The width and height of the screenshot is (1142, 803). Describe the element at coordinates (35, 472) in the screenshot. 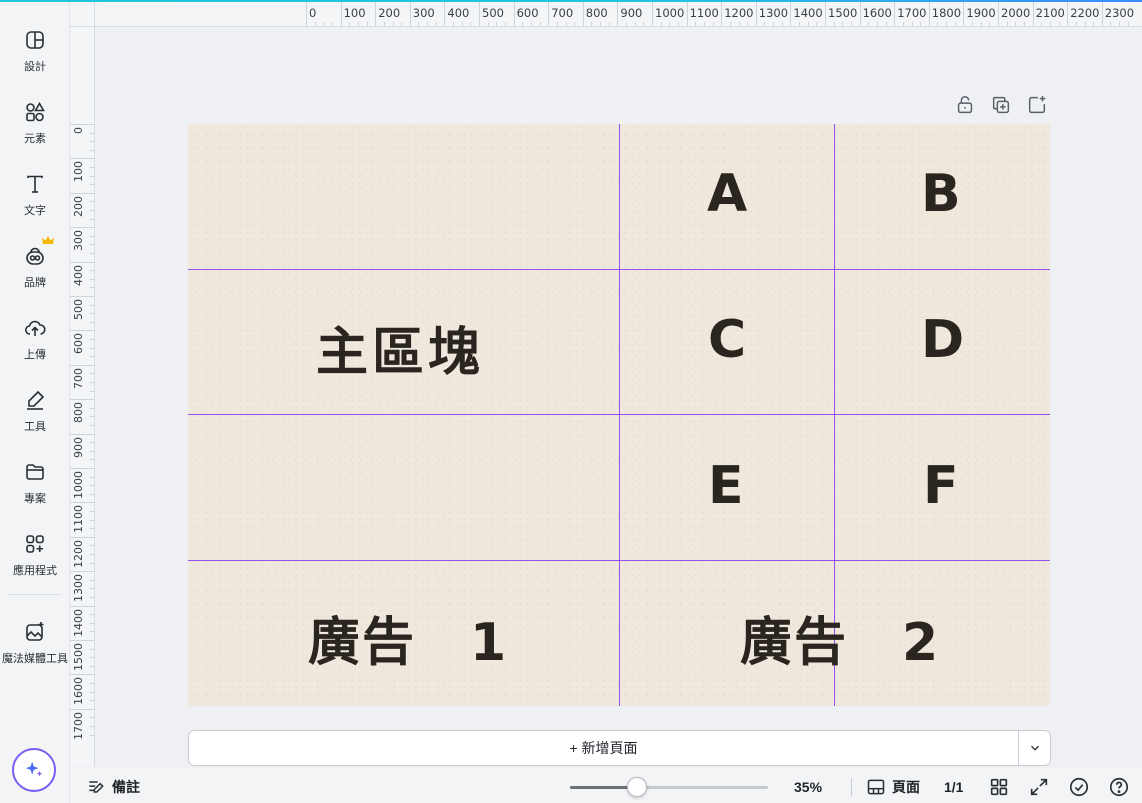

I see `folder-icon` at that location.